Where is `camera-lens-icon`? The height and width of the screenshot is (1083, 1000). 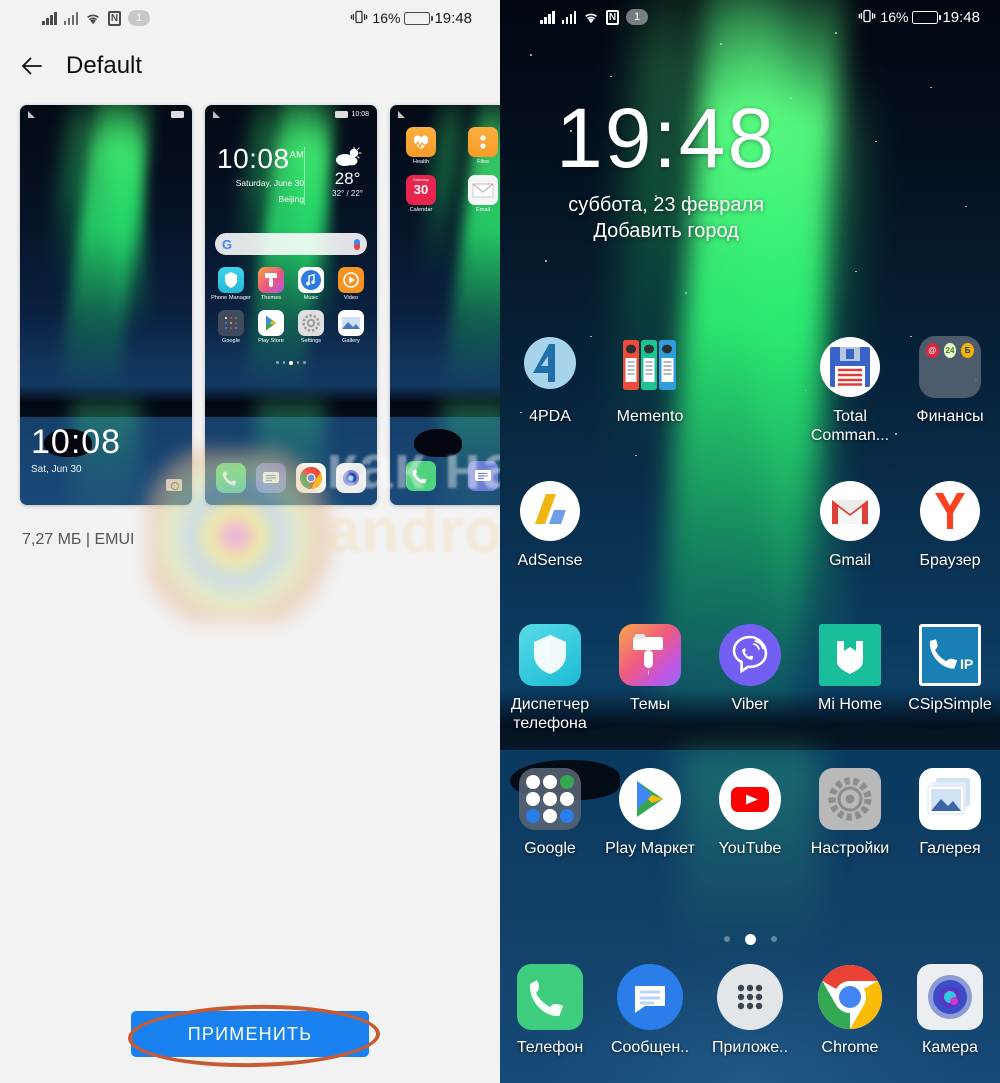
camera-lens-icon is located at coordinates (351, 478).